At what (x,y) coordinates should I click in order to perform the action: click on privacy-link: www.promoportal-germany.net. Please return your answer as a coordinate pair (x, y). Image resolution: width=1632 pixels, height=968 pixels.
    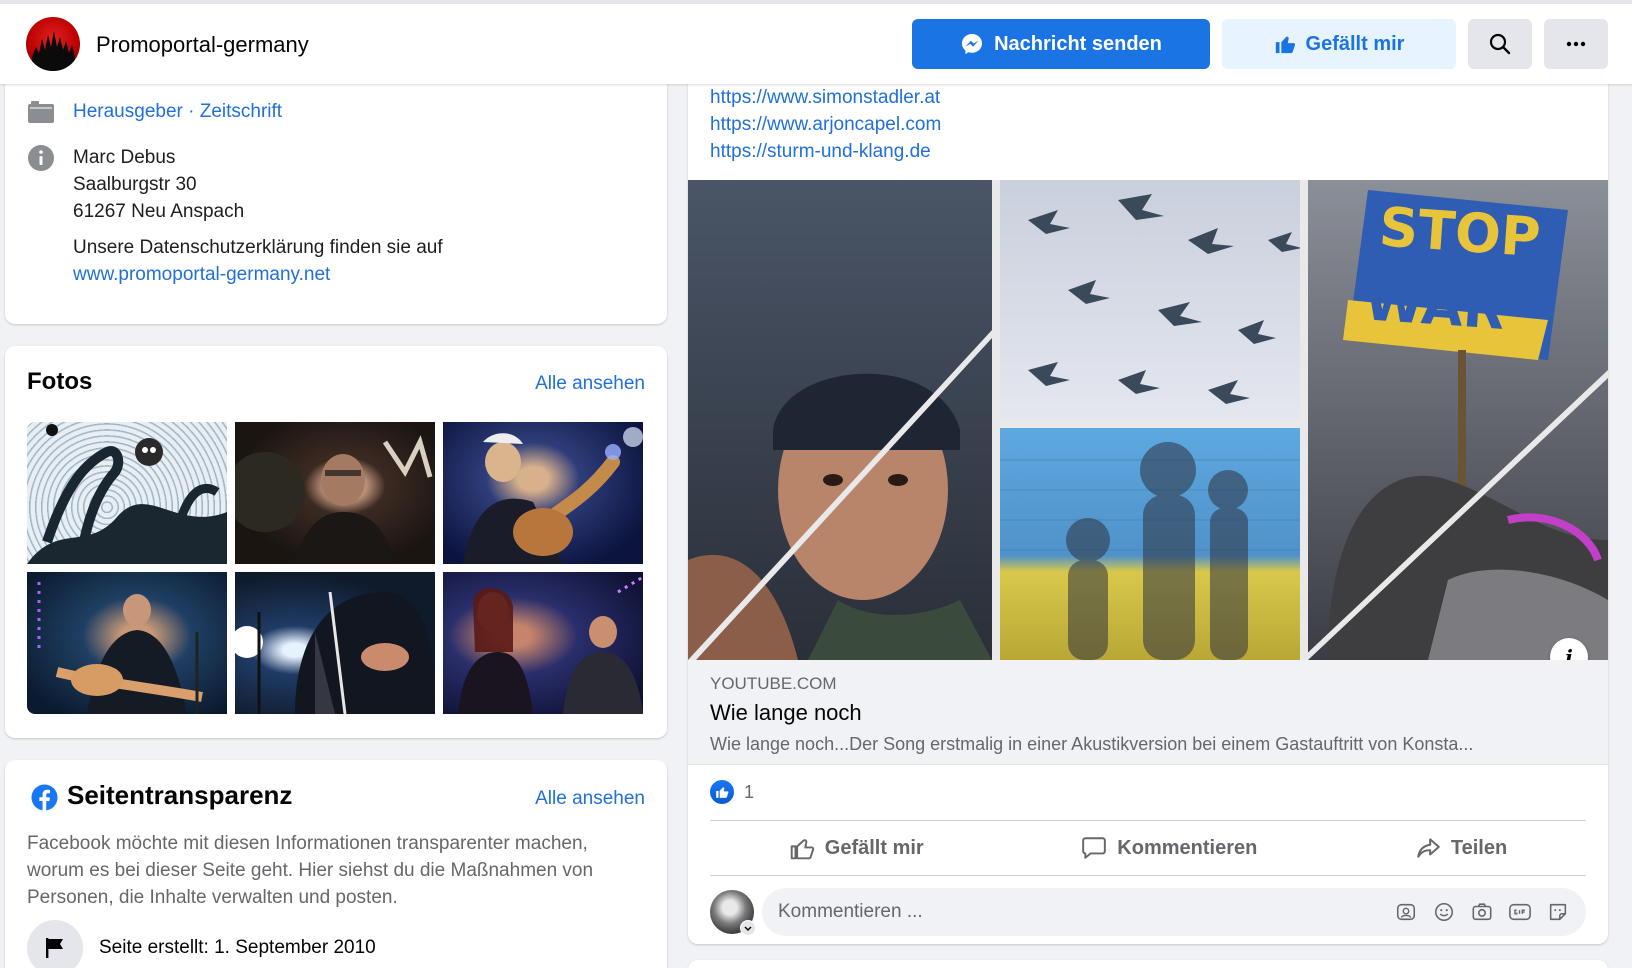
    Looking at the image, I should click on (258, 274).